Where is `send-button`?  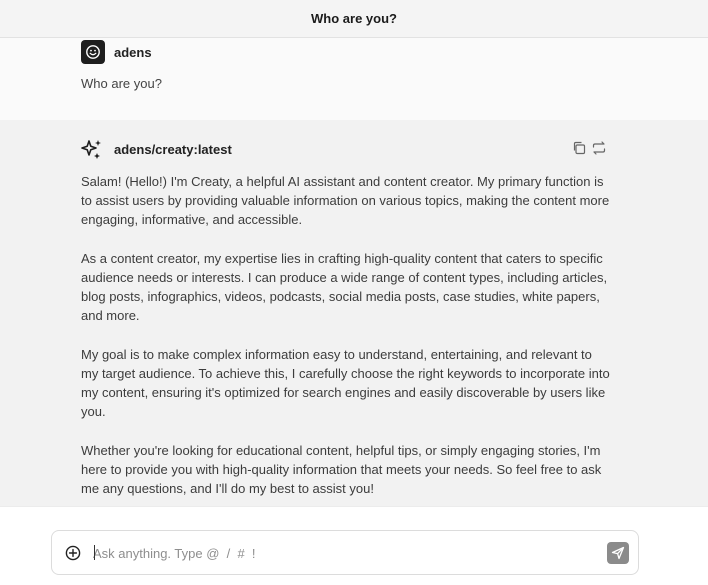
send-button is located at coordinates (618, 553).